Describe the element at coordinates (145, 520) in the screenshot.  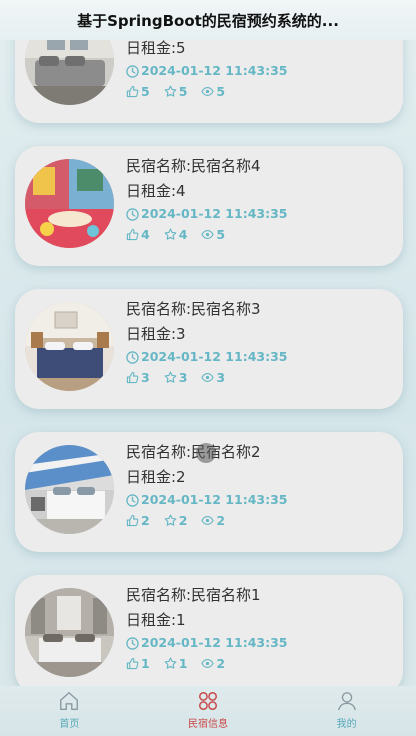
I see `like-count: 2` at that location.